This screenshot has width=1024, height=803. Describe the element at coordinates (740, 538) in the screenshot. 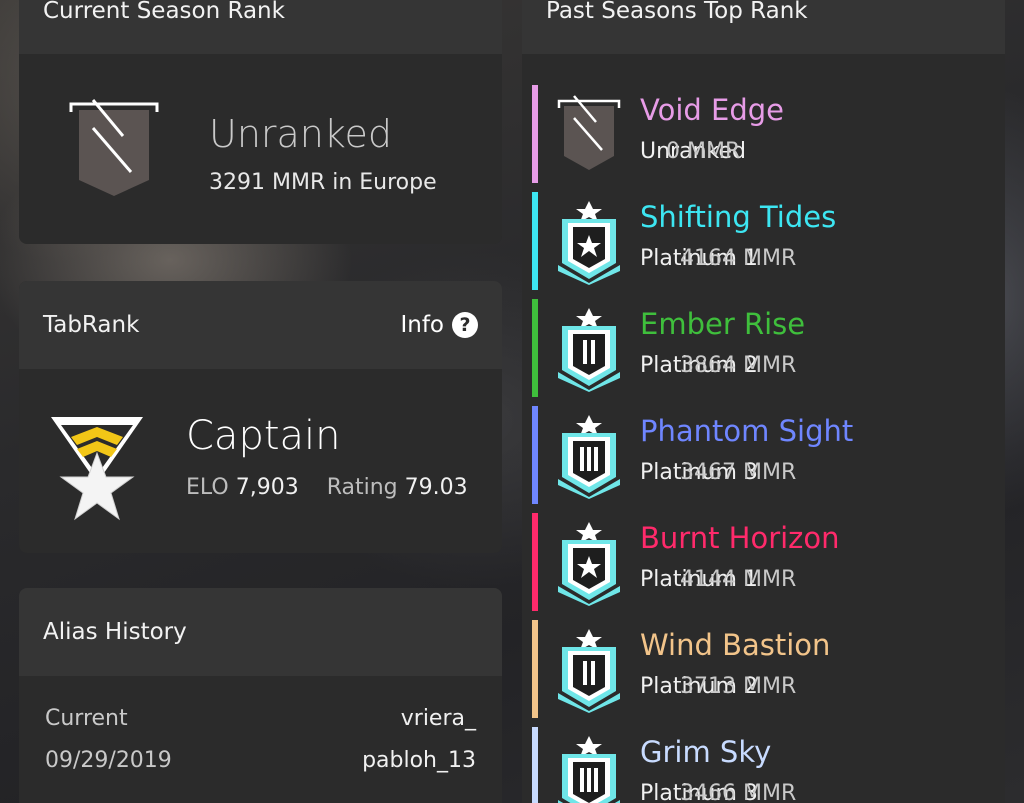

I see `season-name: Burnt Horizon` at that location.